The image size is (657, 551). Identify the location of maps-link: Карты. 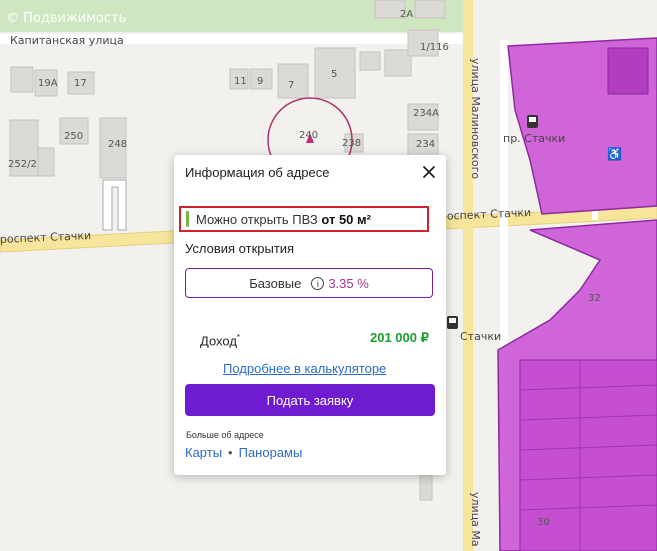
(203, 452).